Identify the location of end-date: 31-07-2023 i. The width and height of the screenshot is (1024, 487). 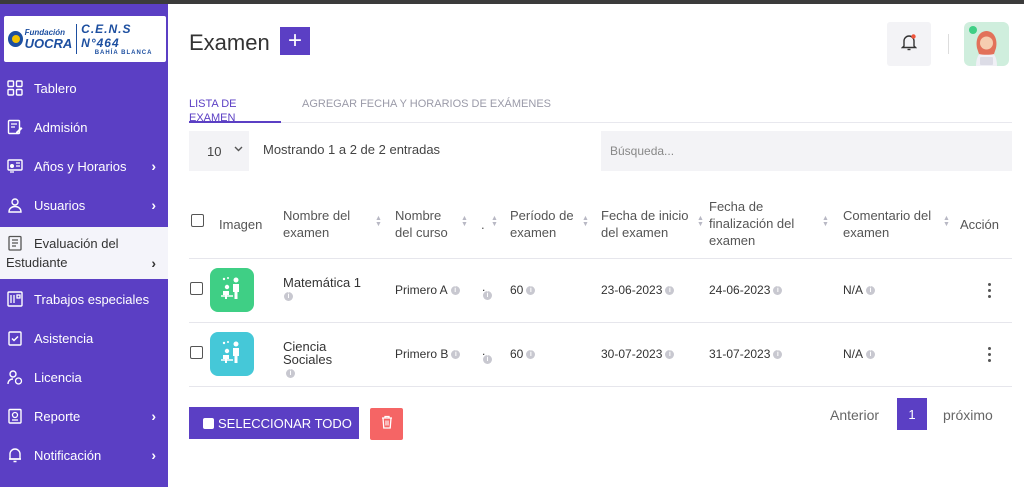
(746, 354).